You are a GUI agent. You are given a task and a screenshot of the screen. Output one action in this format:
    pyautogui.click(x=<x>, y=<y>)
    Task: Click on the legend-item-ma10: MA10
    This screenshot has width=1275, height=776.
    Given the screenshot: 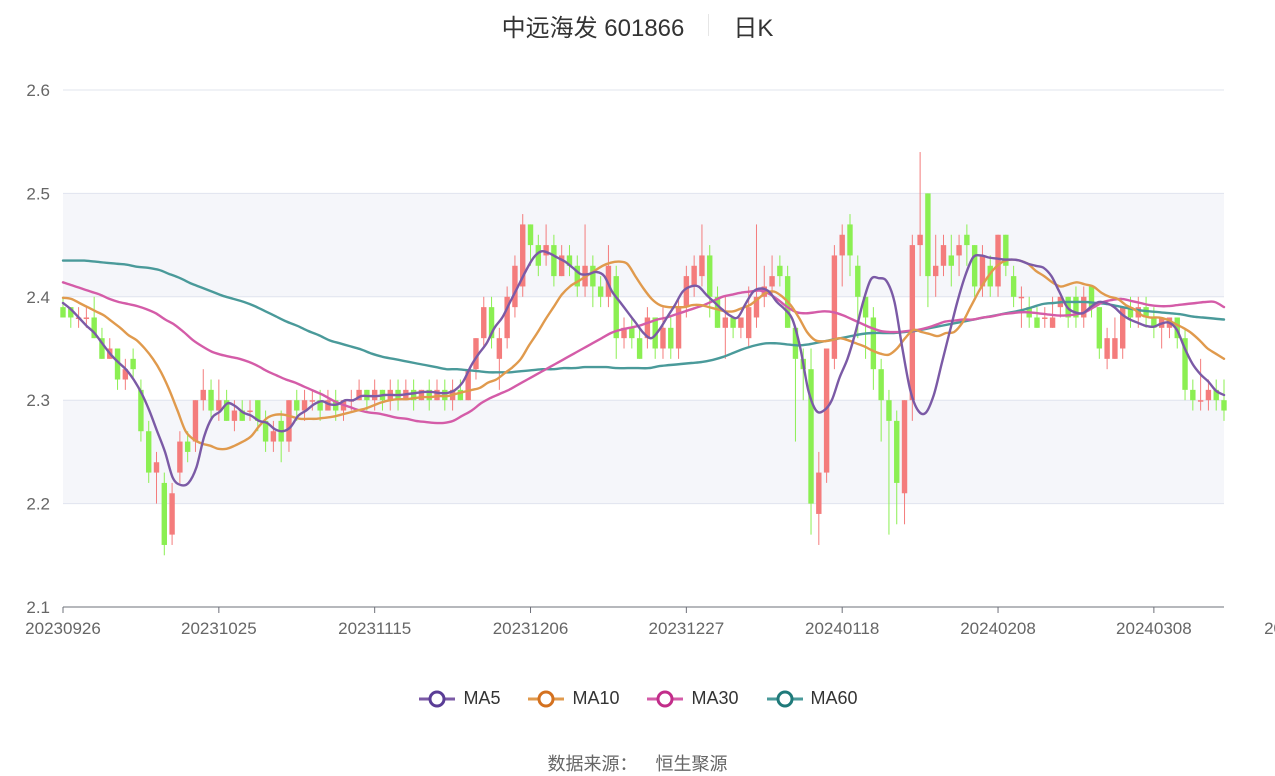 What is the action you would take?
    pyautogui.click(x=572, y=698)
    